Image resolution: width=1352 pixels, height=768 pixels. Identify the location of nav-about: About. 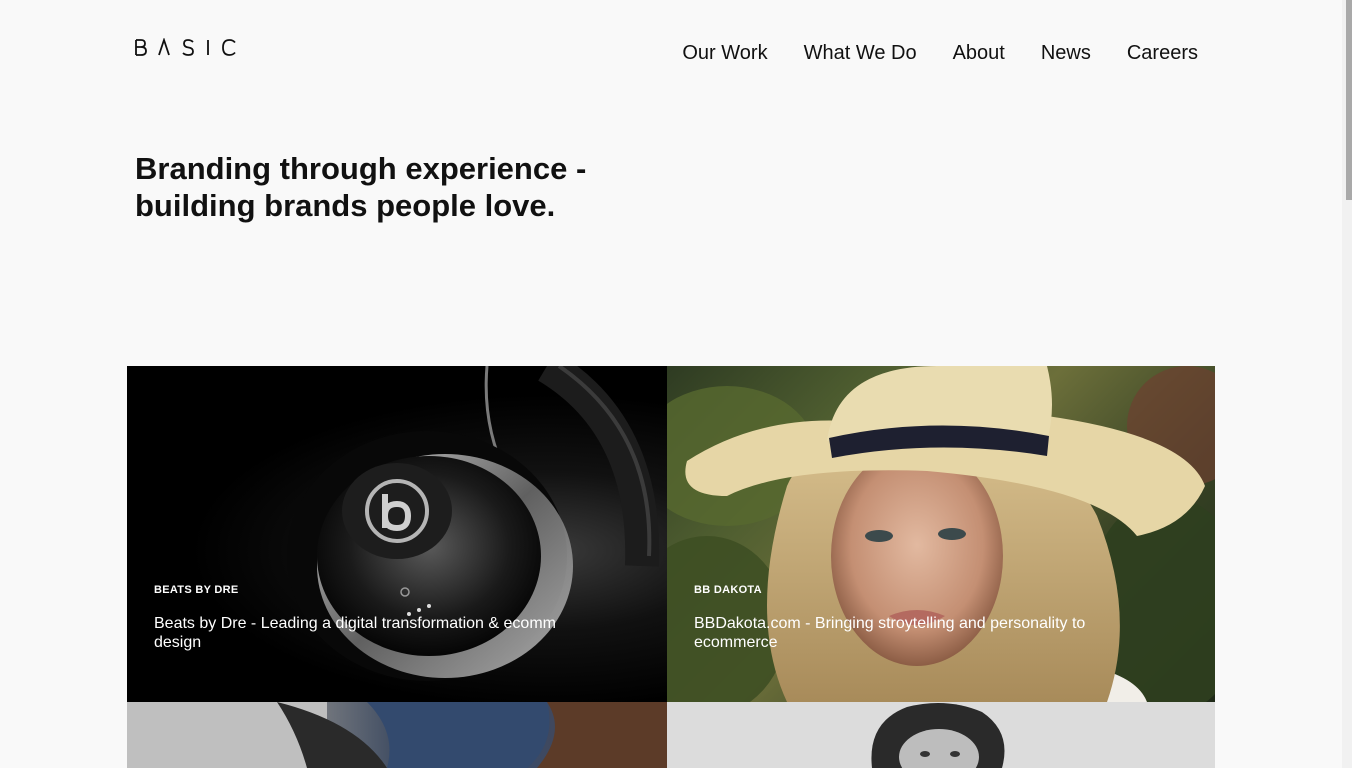
(979, 53).